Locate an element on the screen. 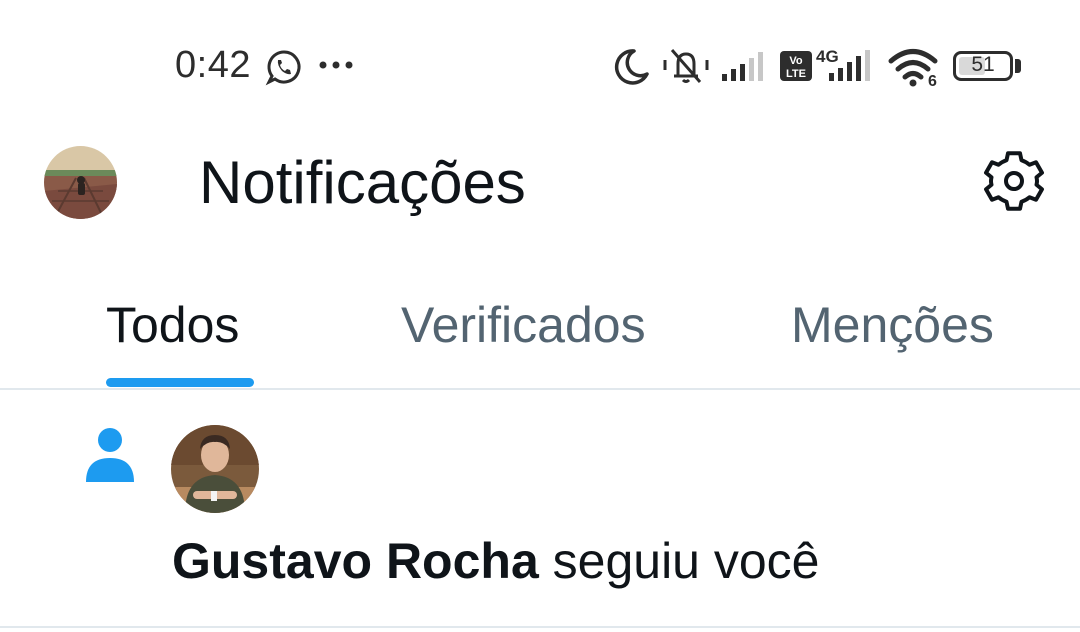 The height and width of the screenshot is (632, 1080). 4g-signal-icon: 4G is located at coordinates (843, 64).